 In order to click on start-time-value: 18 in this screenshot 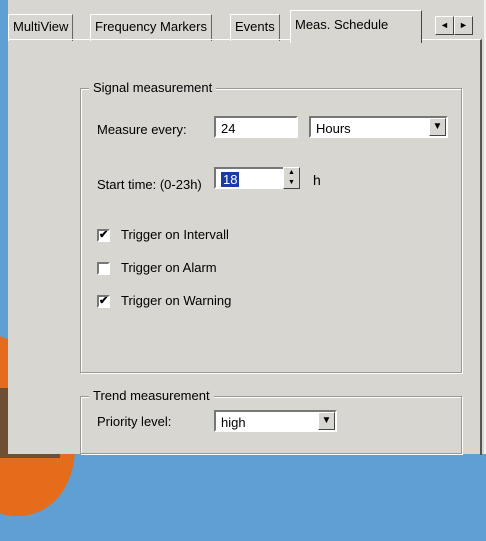, I will do `click(230, 179)`.